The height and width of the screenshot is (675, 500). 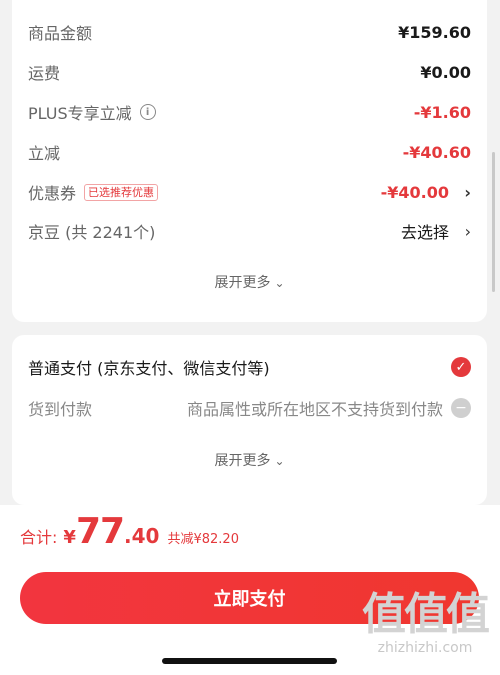 I want to click on shipping-value: ¥0.00, so click(x=445, y=72).